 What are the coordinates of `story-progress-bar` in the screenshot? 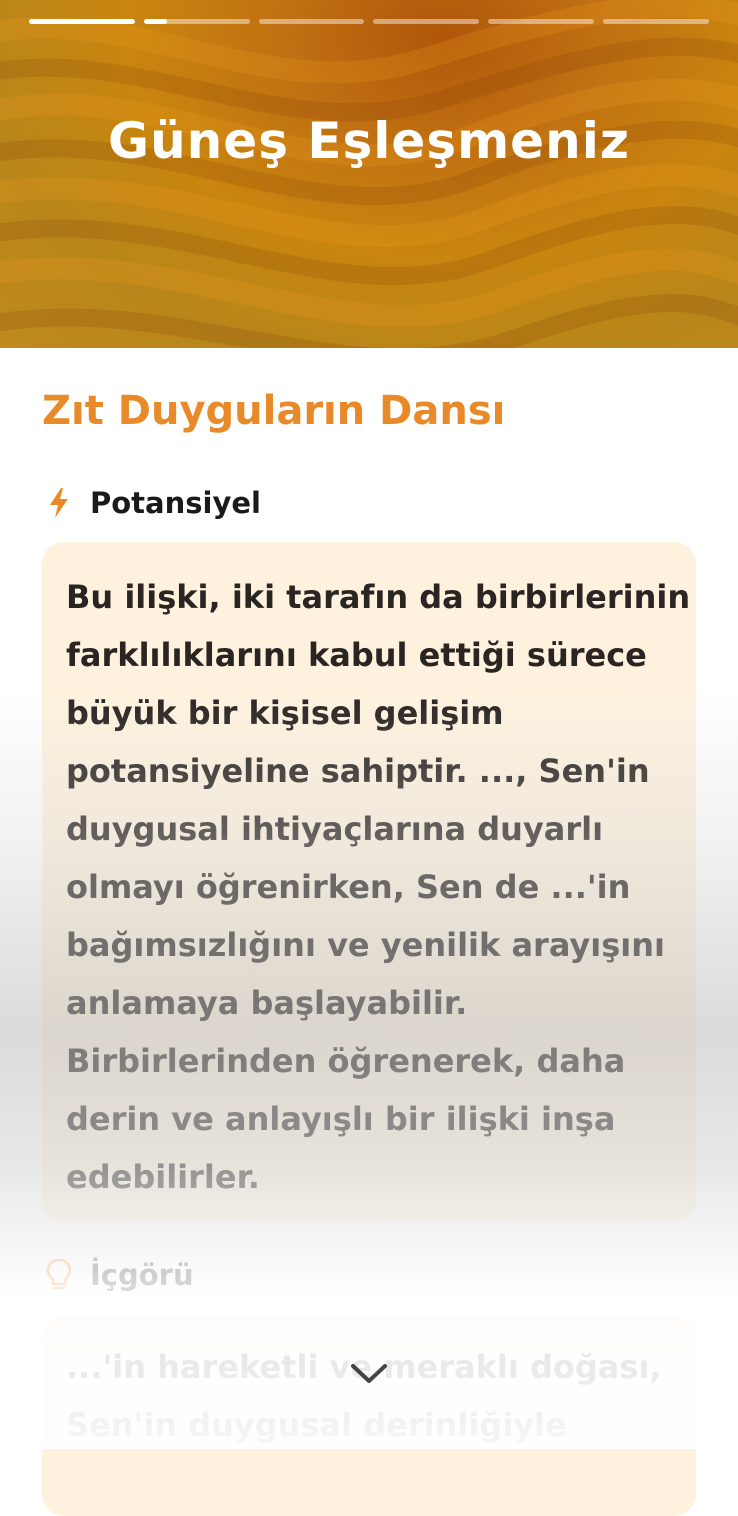 It's located at (369, 21).